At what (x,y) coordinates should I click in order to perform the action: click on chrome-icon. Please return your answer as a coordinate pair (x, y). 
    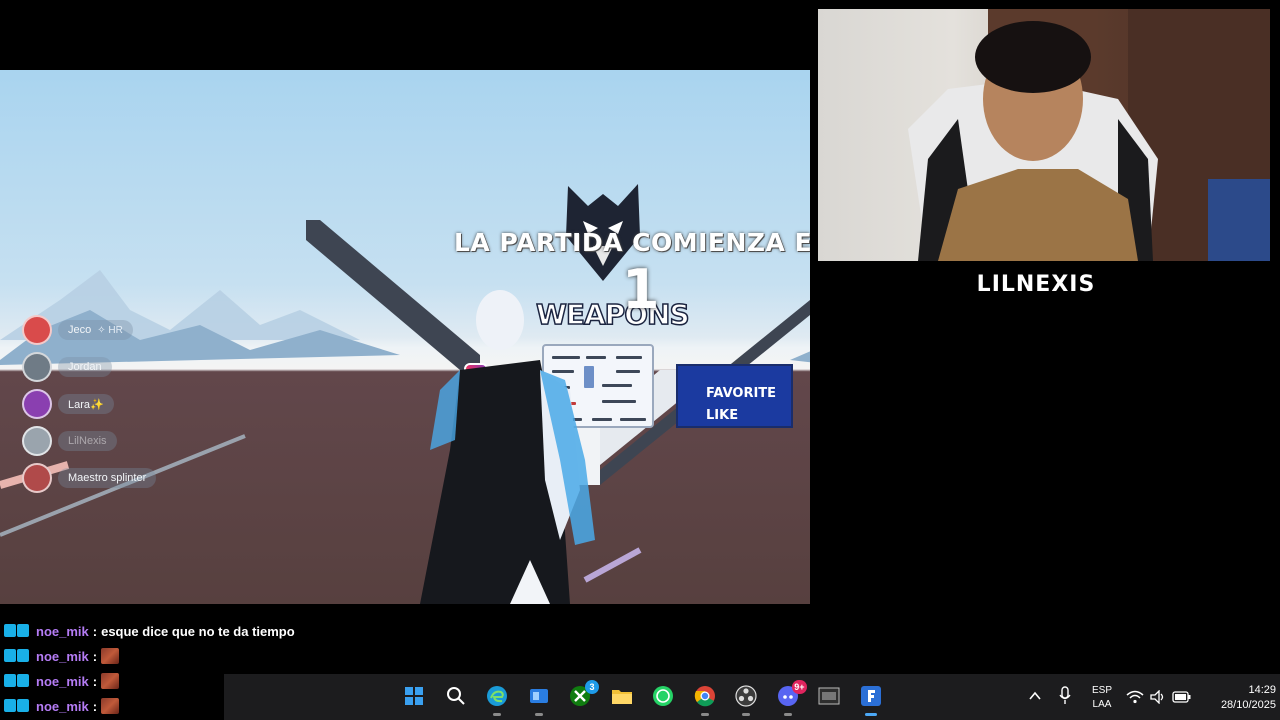
    Looking at the image, I should click on (705, 697).